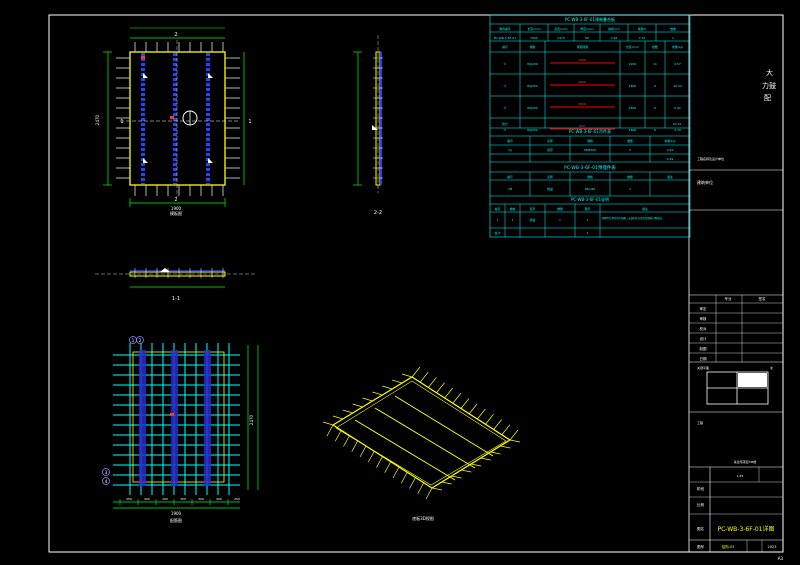  What do you see at coordinates (740, 476) in the screenshot?
I see `scale-value: 1:25` at bounding box center [740, 476].